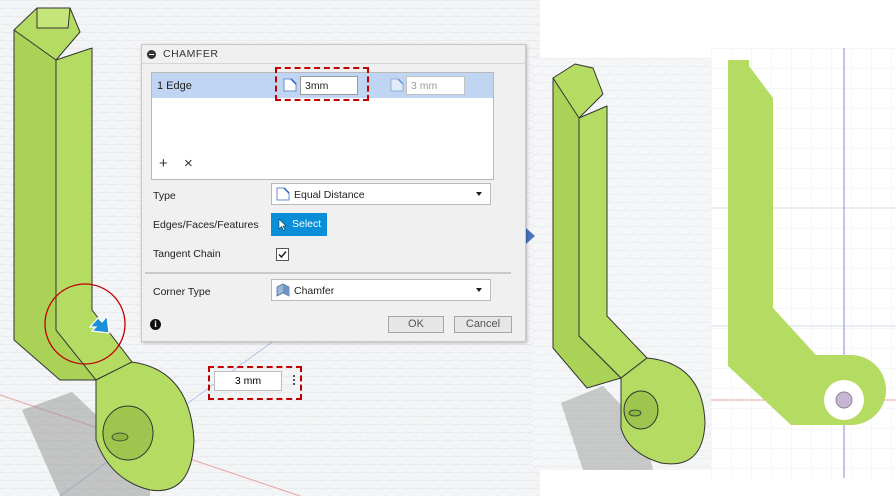 The image size is (896, 496). What do you see at coordinates (329, 195) in the screenshot?
I see `type-value: Equal Distance` at bounding box center [329, 195].